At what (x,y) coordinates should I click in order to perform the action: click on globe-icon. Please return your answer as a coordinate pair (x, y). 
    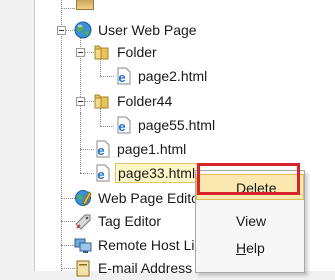
    Looking at the image, I should click on (83, 30).